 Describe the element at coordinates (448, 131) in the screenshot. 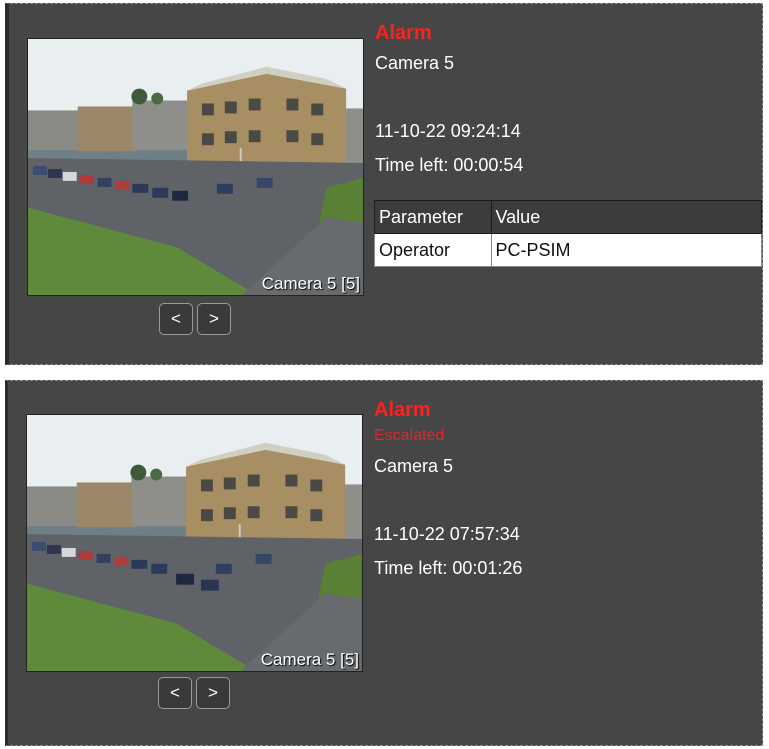

I see `alarm-timestamp: 11-10-22 09:24:14` at that location.